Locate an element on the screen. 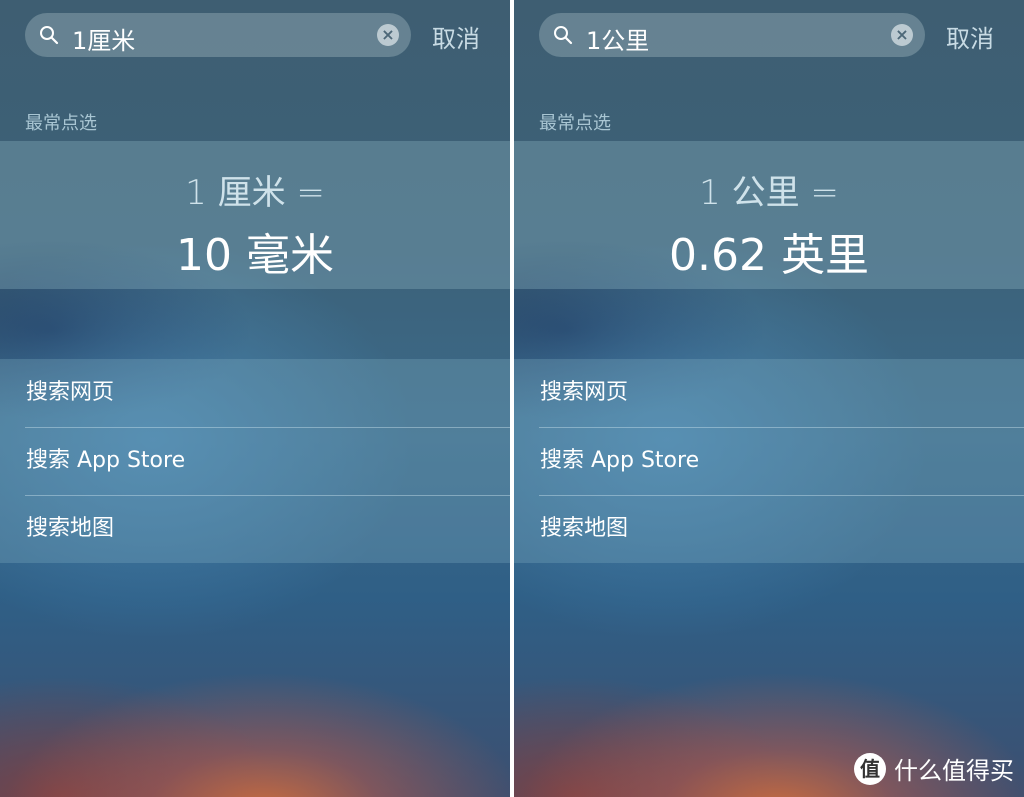 Image resolution: width=1024 pixels, height=797 pixels. conversion-to: 10 毫米 is located at coordinates (255, 255).